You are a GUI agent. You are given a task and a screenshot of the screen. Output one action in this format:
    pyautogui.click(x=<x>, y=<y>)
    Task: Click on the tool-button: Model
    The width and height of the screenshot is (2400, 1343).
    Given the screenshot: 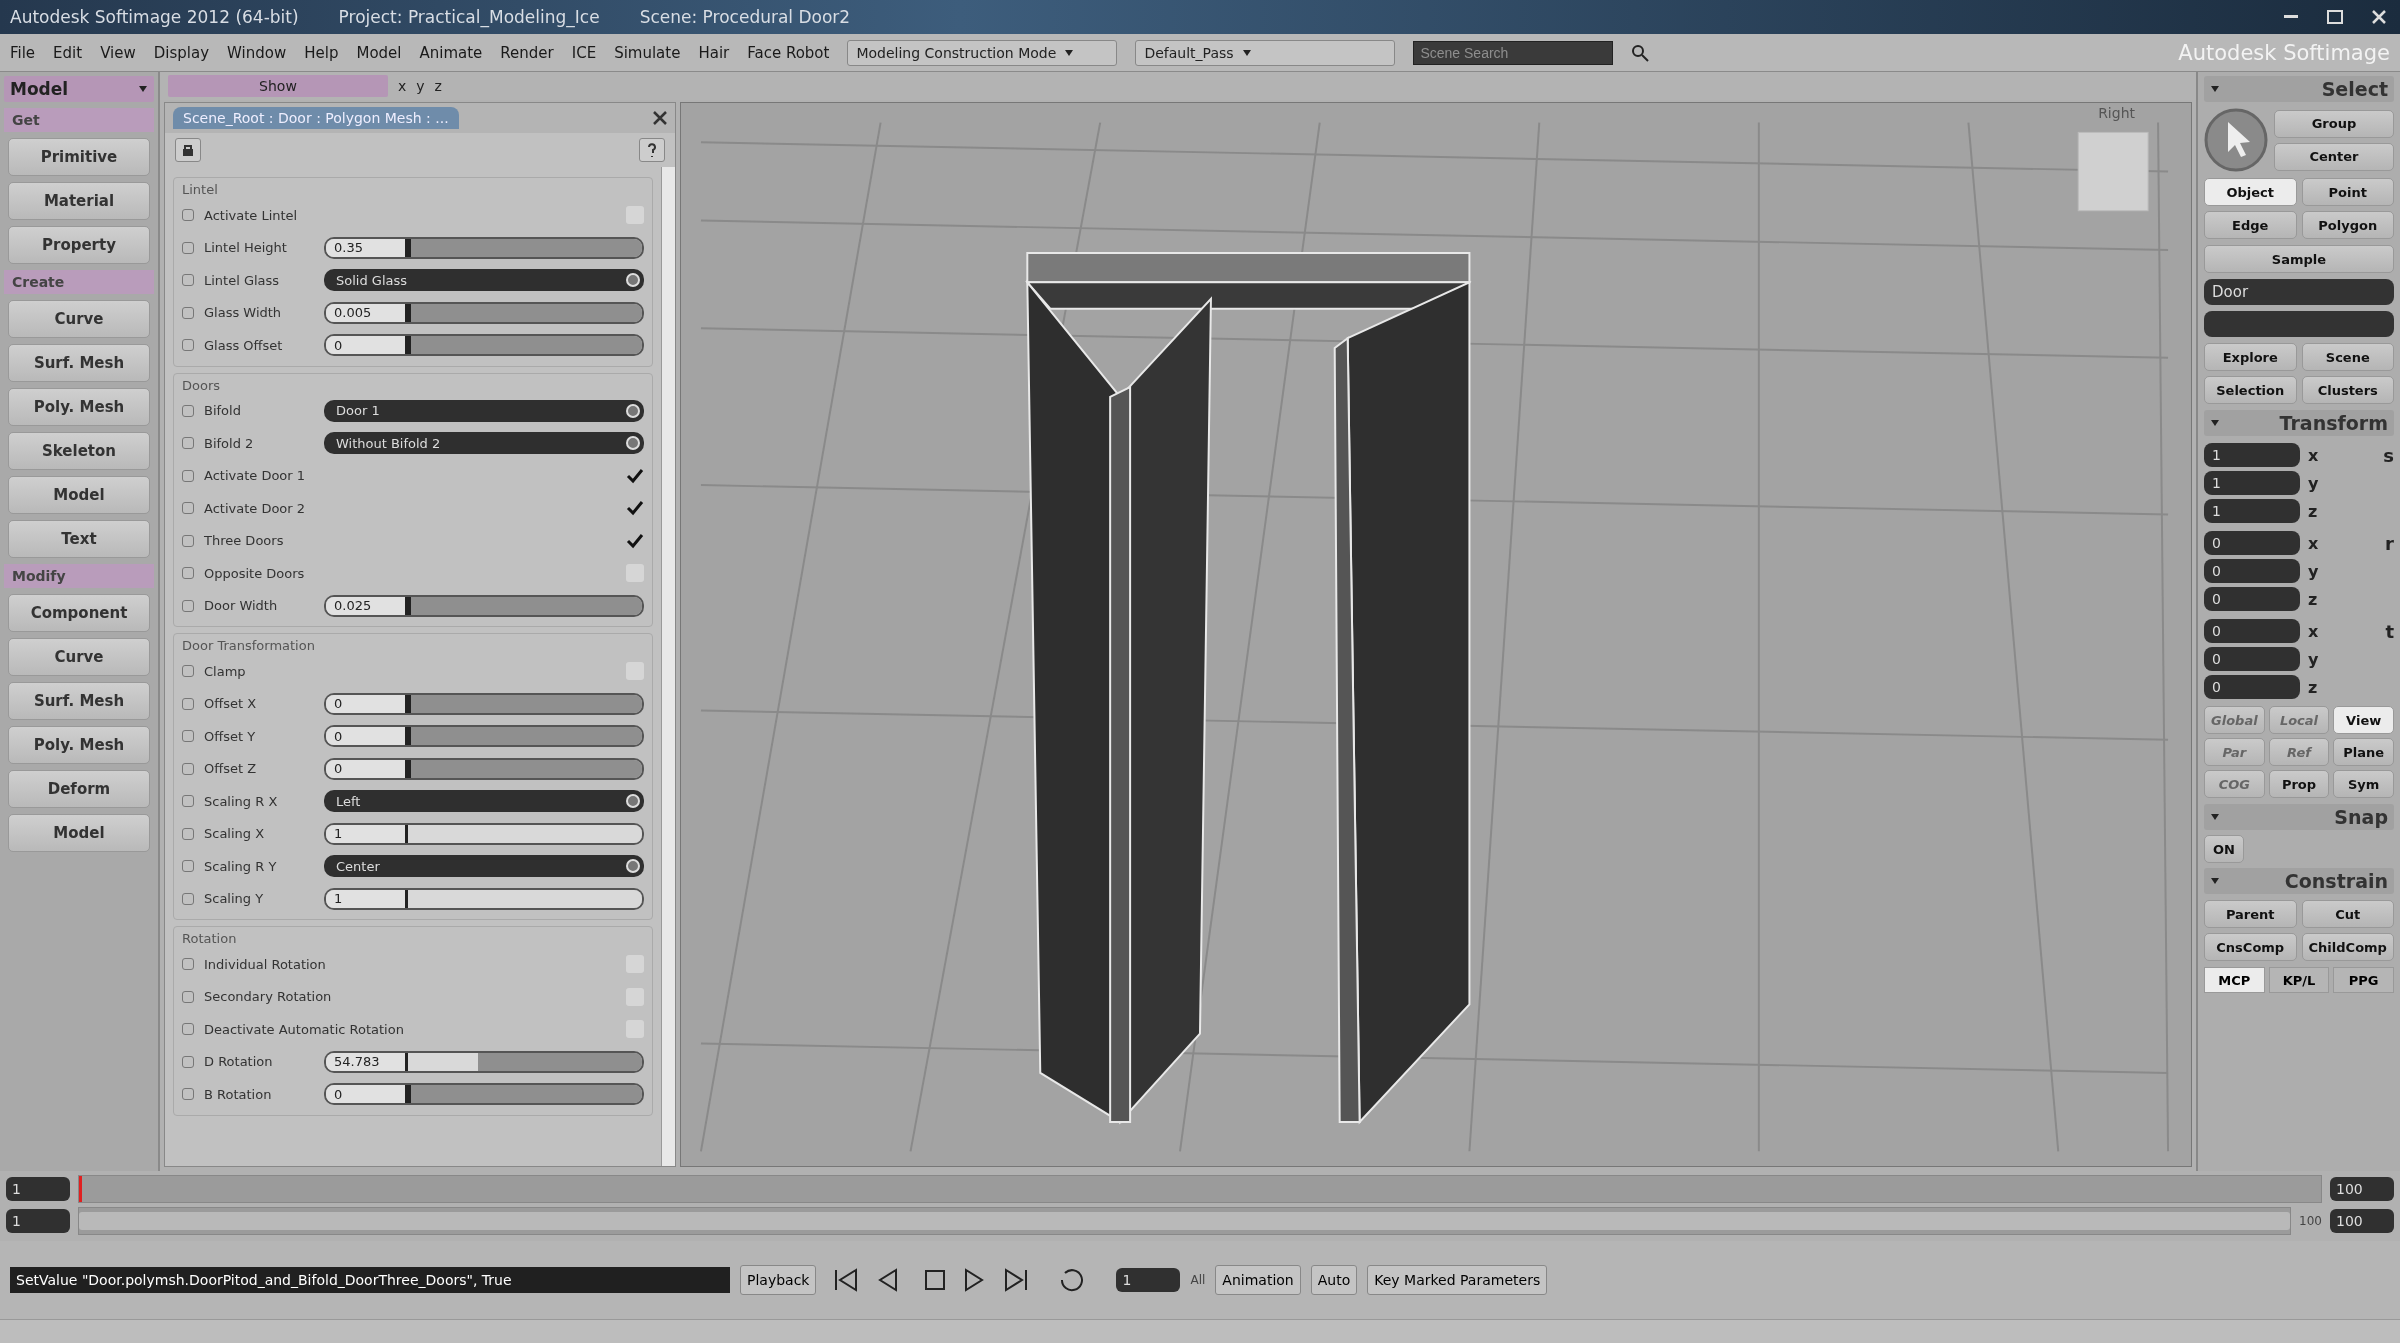 What is the action you would take?
    pyautogui.click(x=79, y=495)
    